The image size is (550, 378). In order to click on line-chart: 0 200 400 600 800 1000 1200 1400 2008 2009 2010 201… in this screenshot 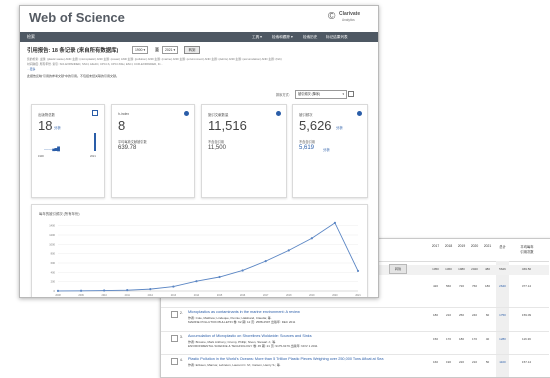, I will do `click(205, 259)`.